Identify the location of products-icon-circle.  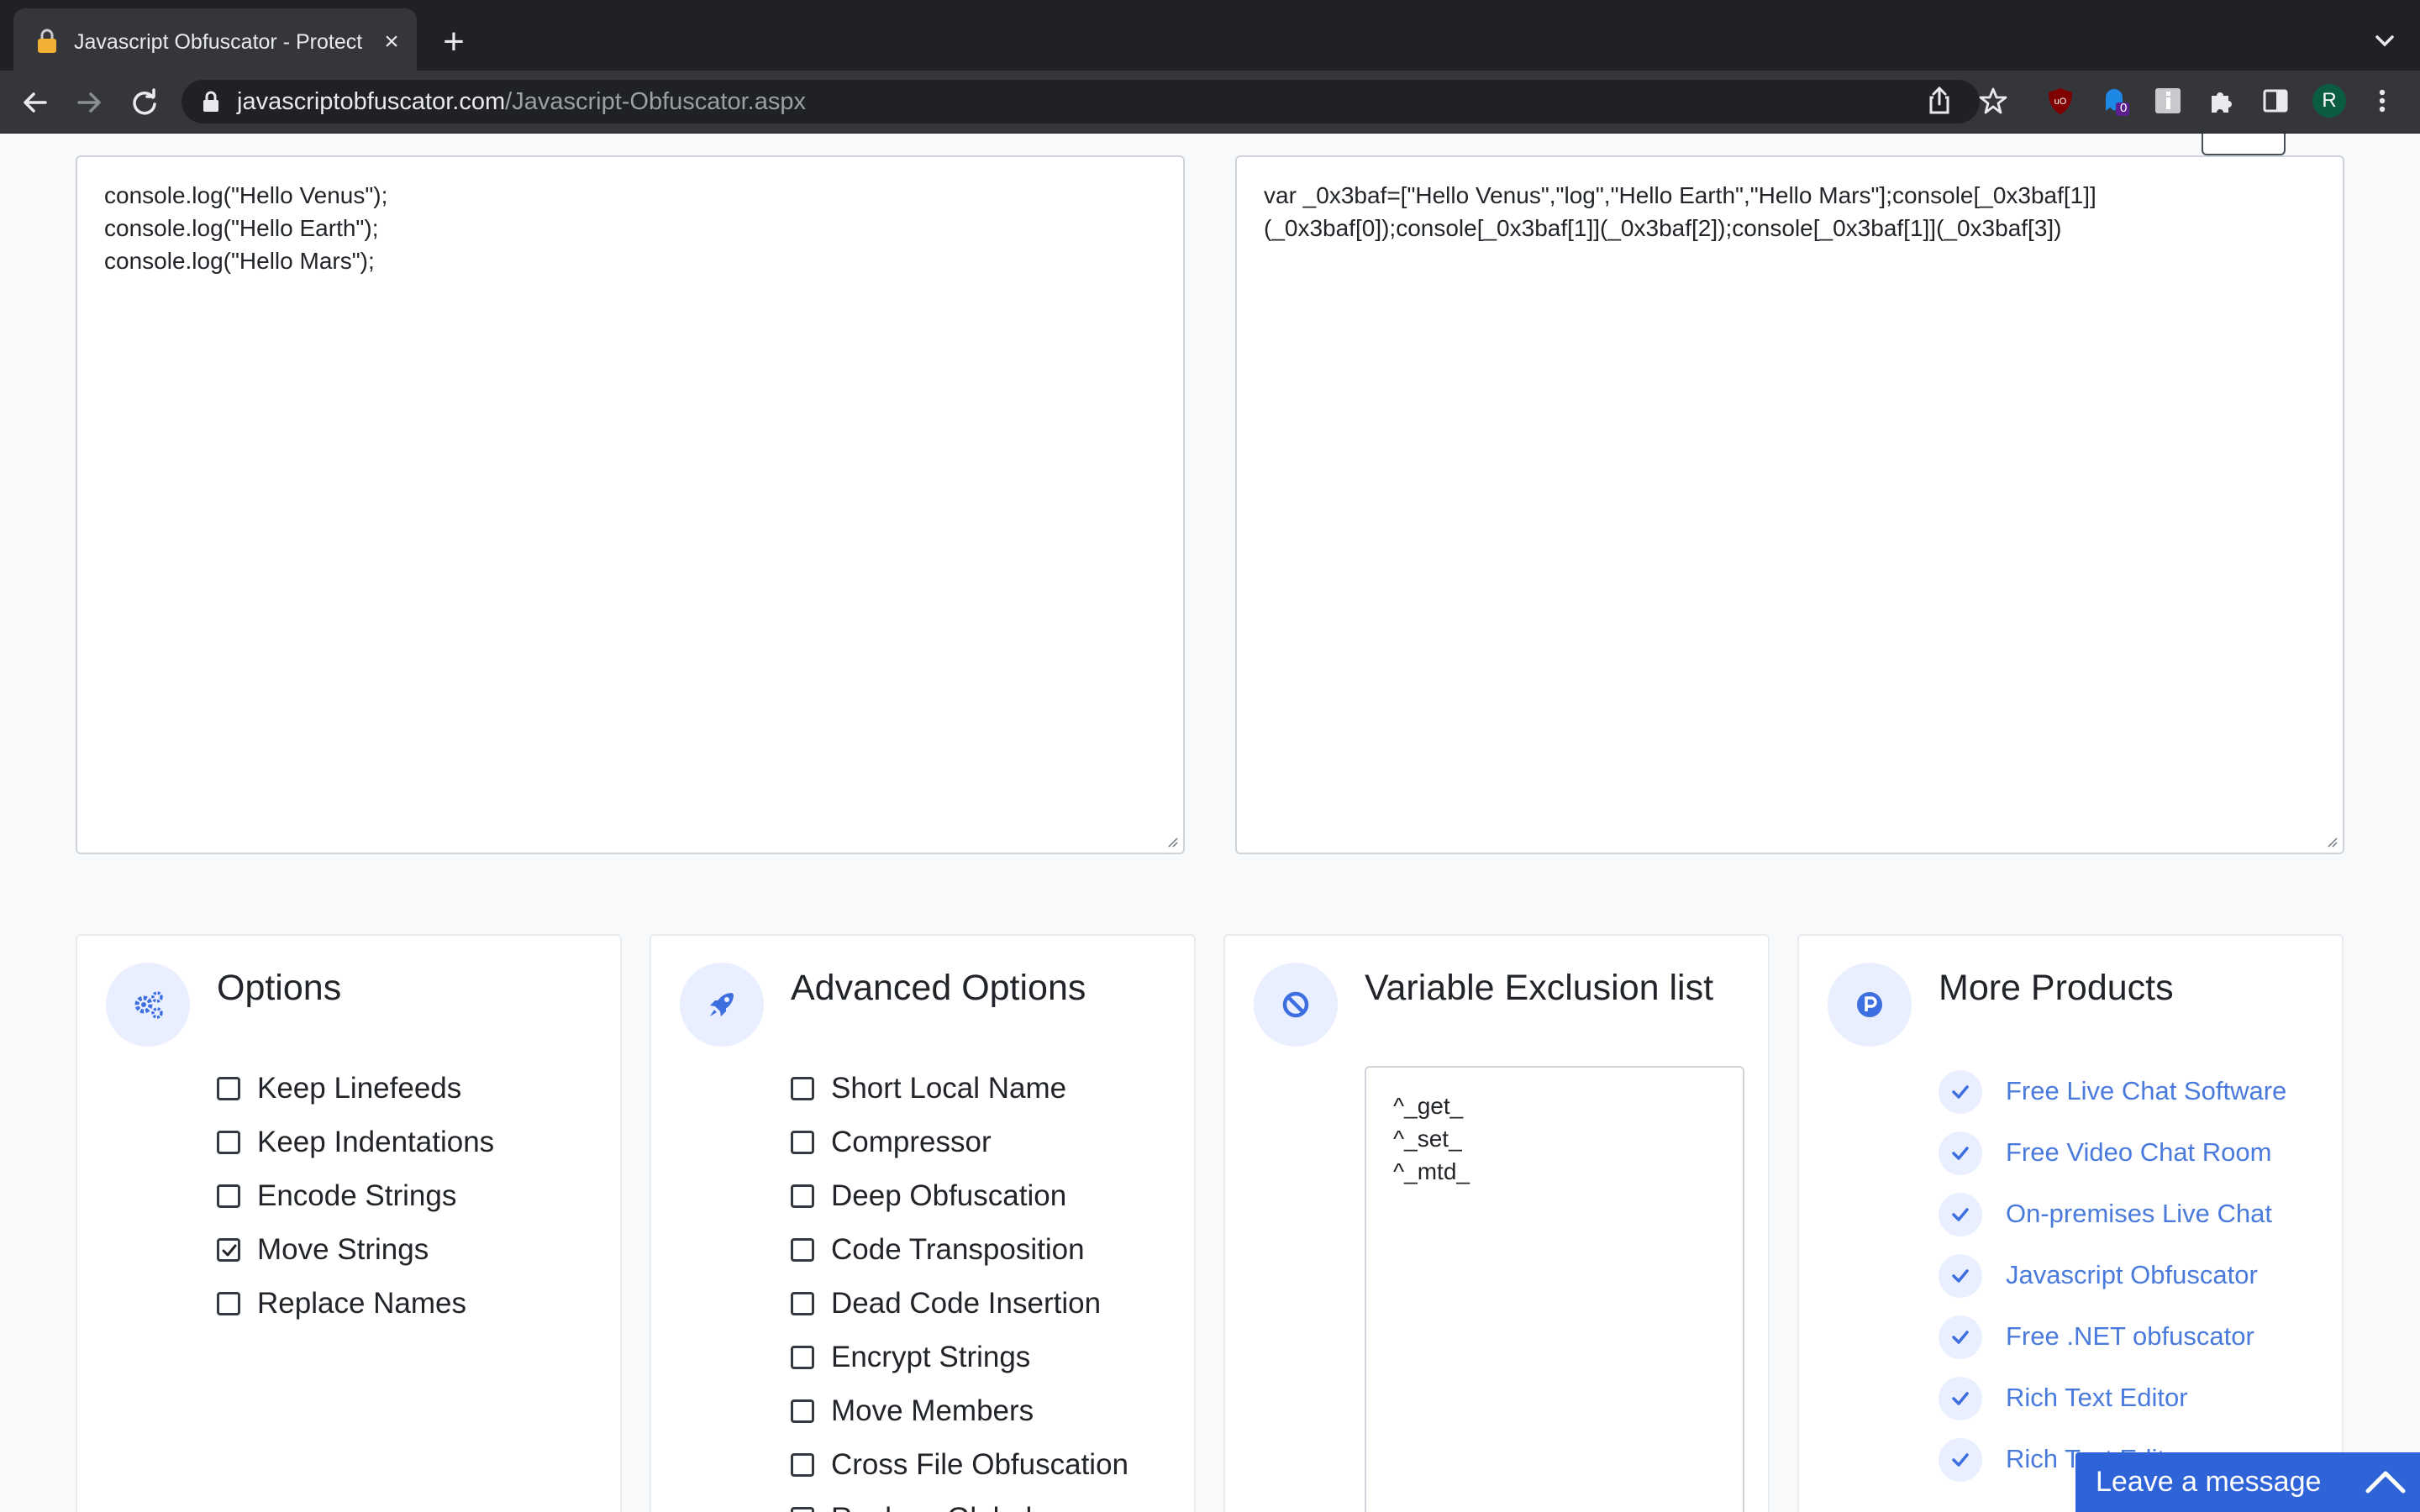
(1870, 1005).